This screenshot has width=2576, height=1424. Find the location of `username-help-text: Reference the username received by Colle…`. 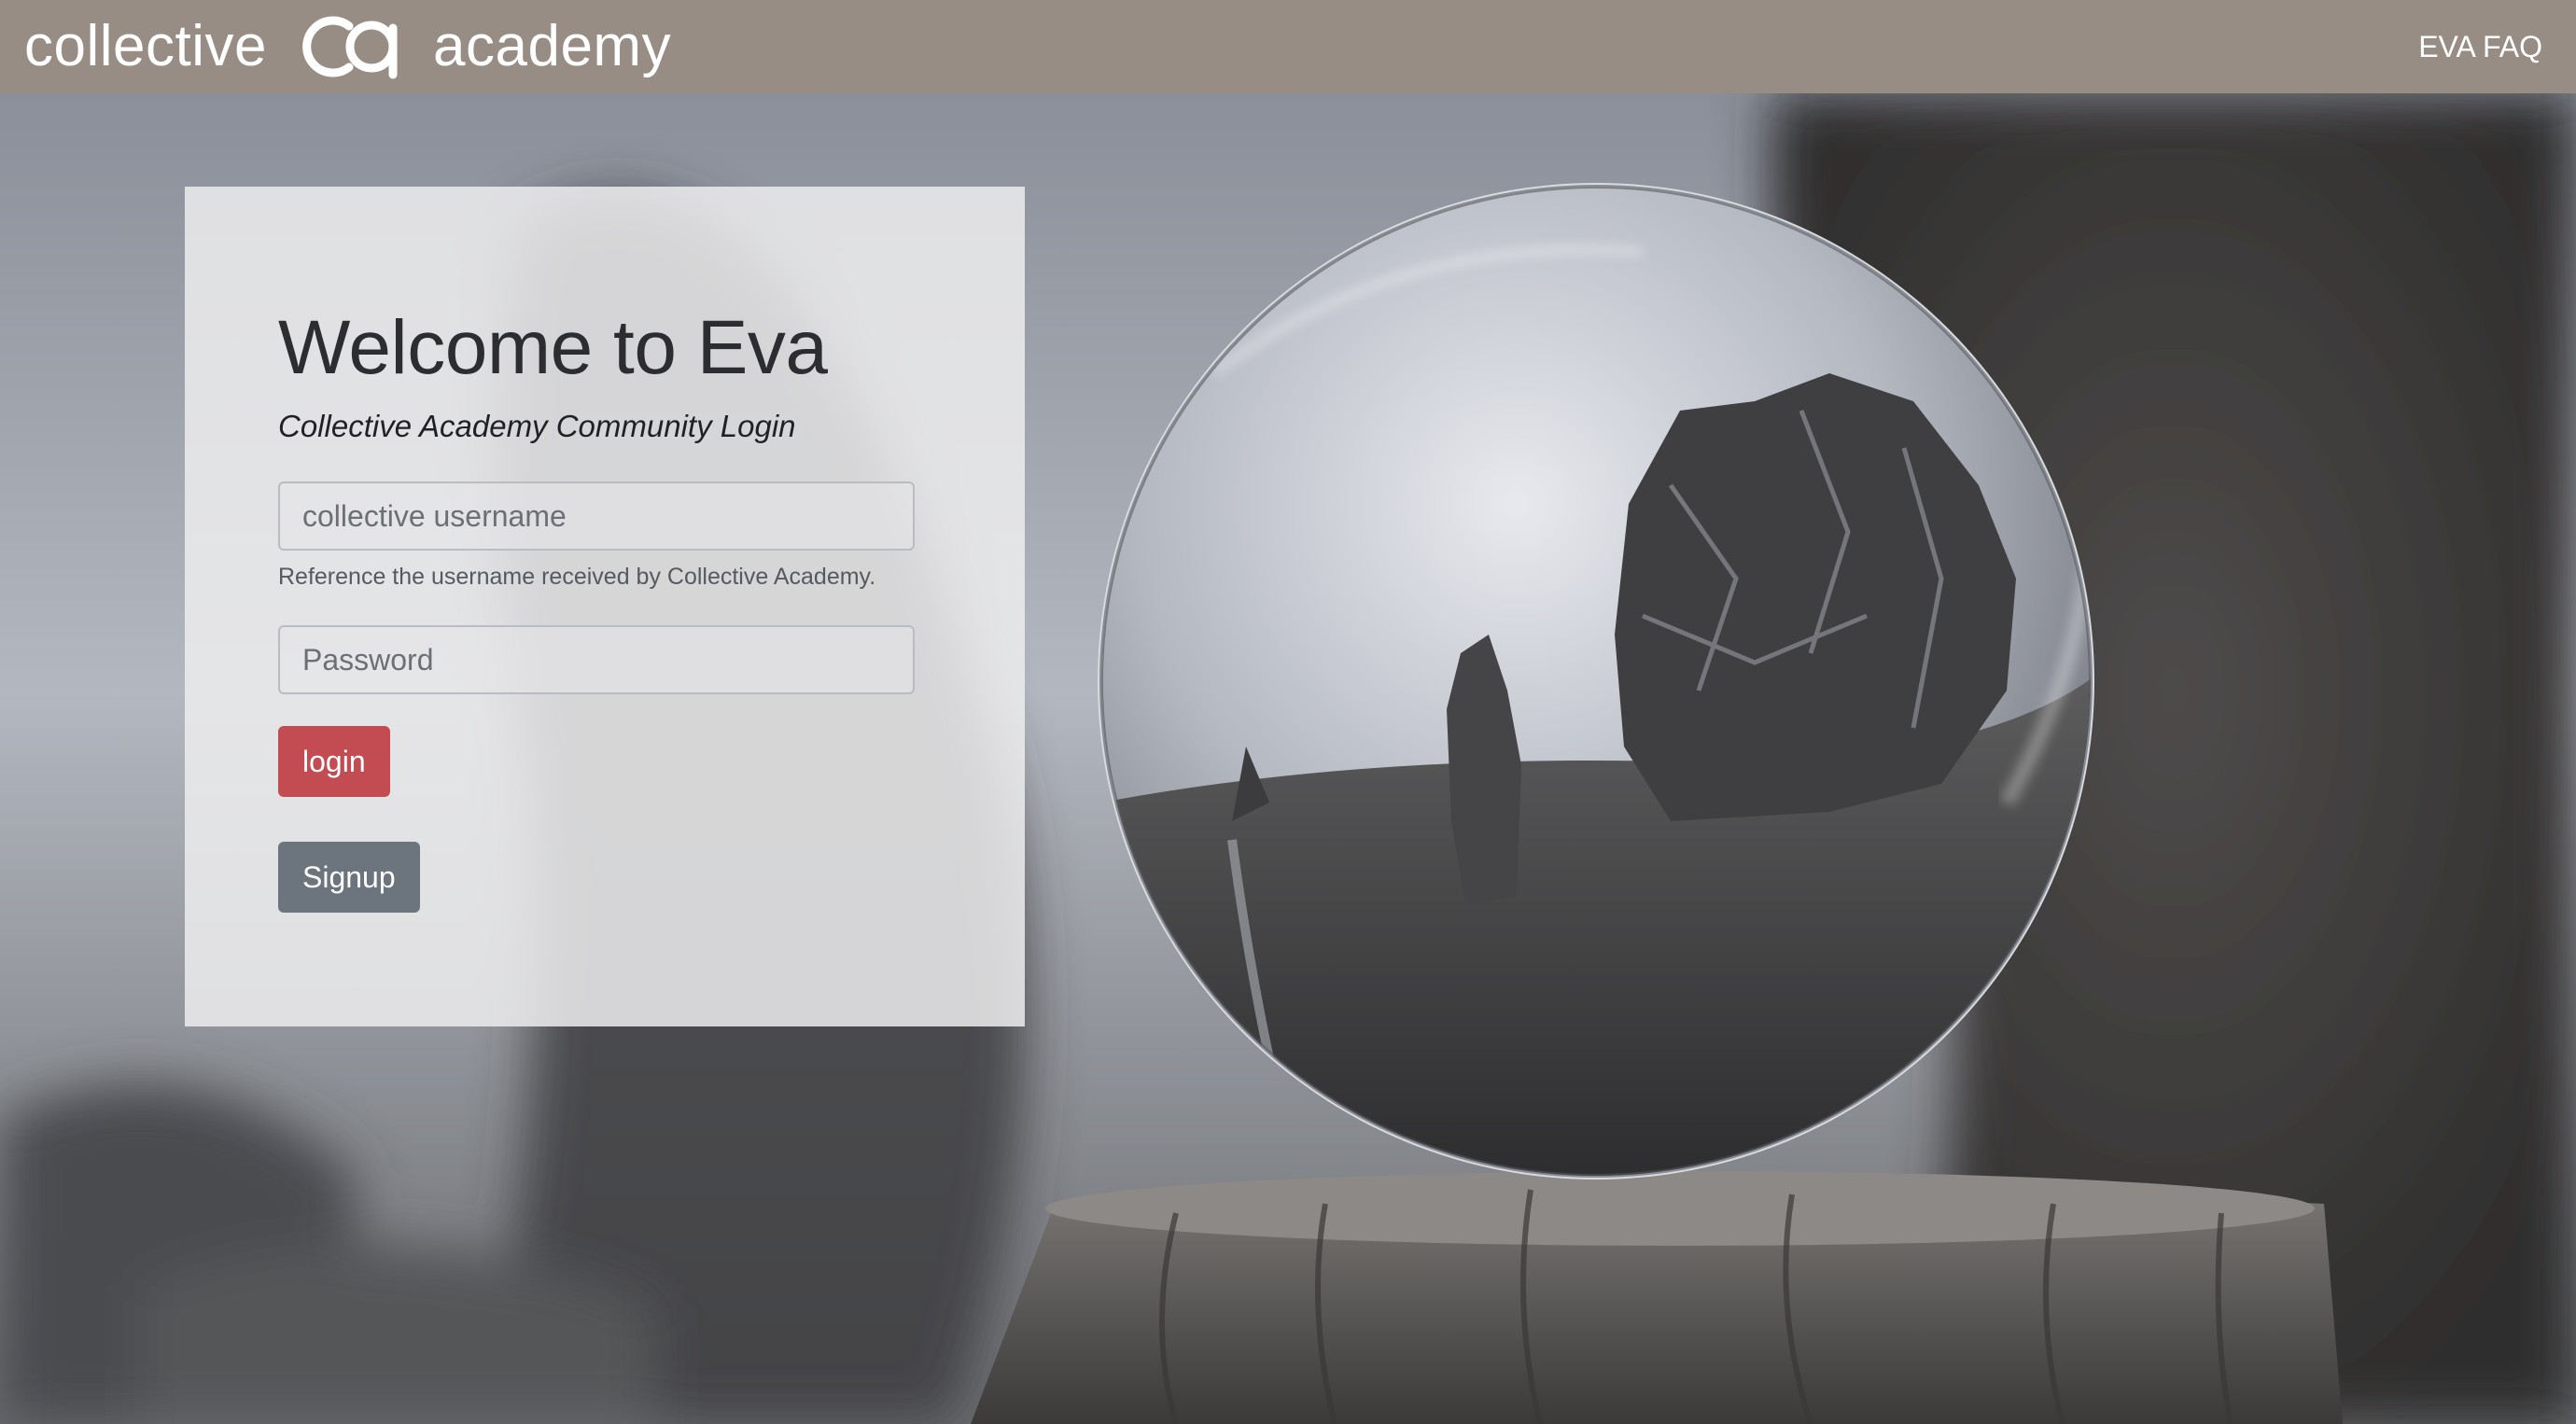

username-help-text: Reference the username received by Colle… is located at coordinates (577, 577).